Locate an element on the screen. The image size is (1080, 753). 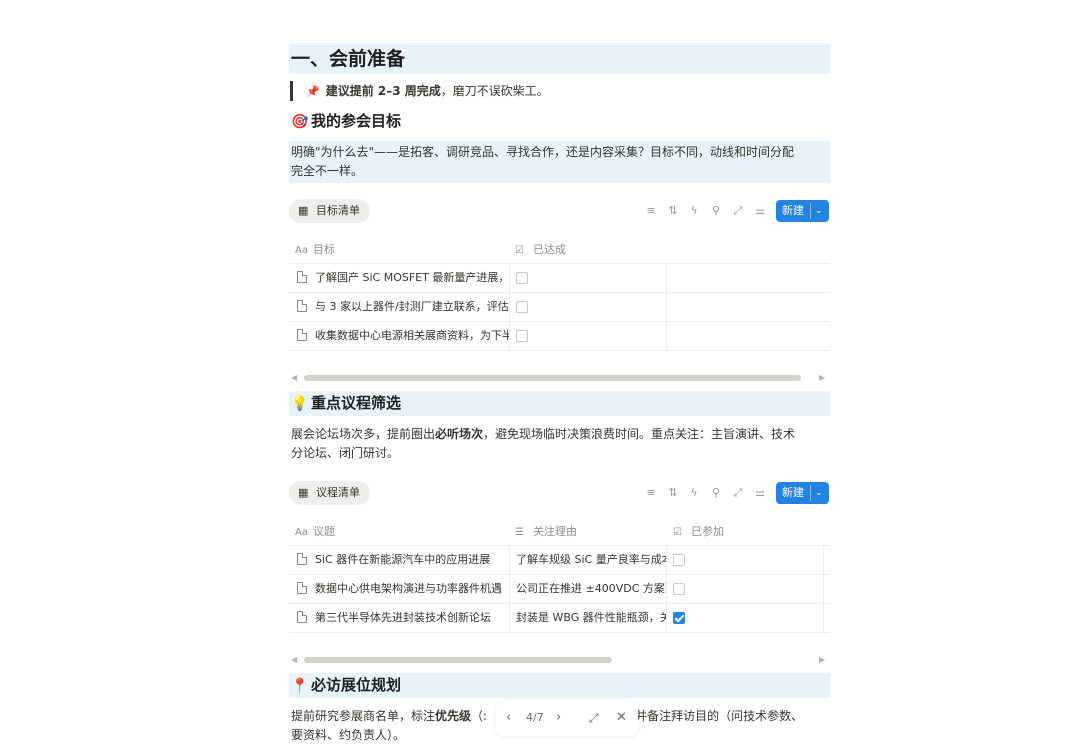
agenda-reason-cell: 封装是 WBG 器件性能瓶颈，关 is located at coordinates (588, 618).